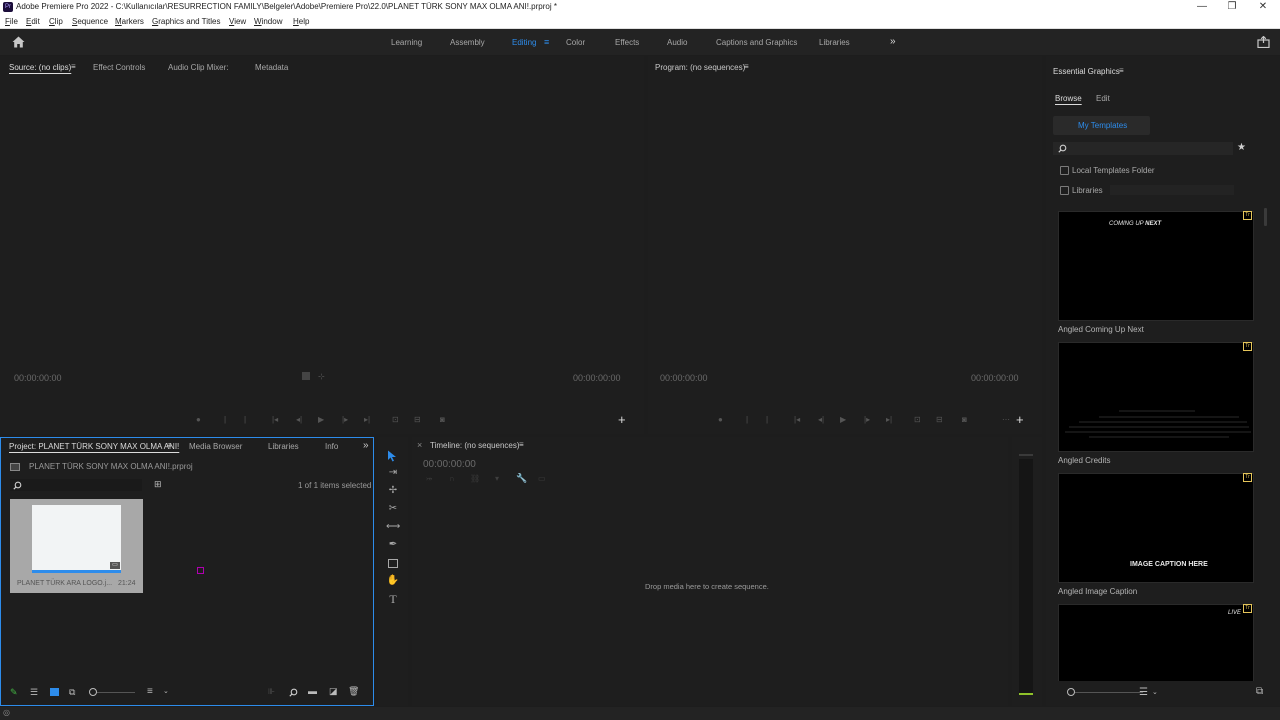  What do you see at coordinates (38, 378) in the screenshot?
I see `source-timecode-current: 00:00:00:00` at bounding box center [38, 378].